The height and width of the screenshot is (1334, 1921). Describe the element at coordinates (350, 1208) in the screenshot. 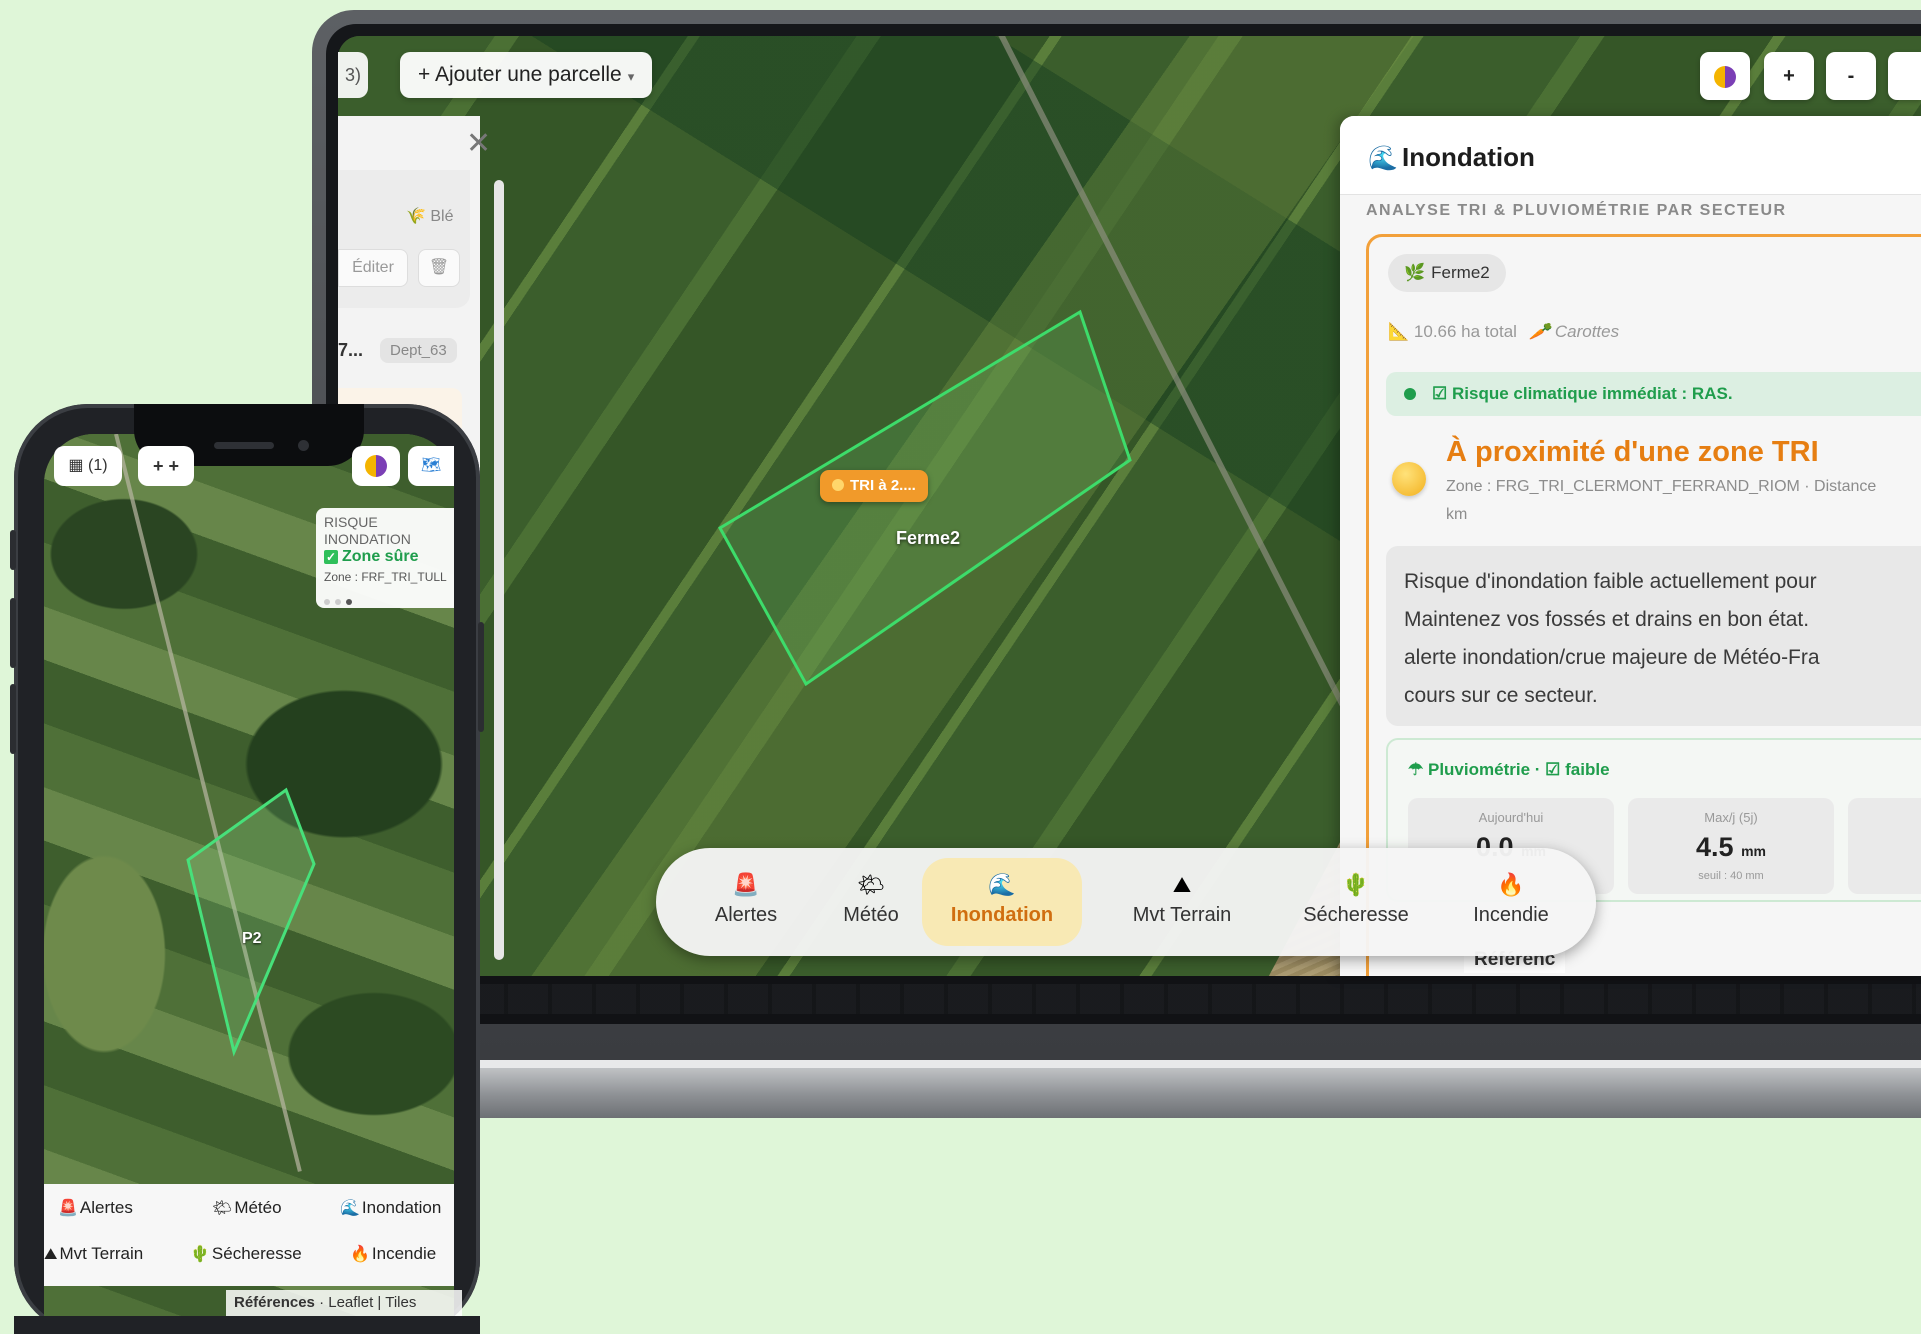

I see `wave-icon: 🌊` at that location.